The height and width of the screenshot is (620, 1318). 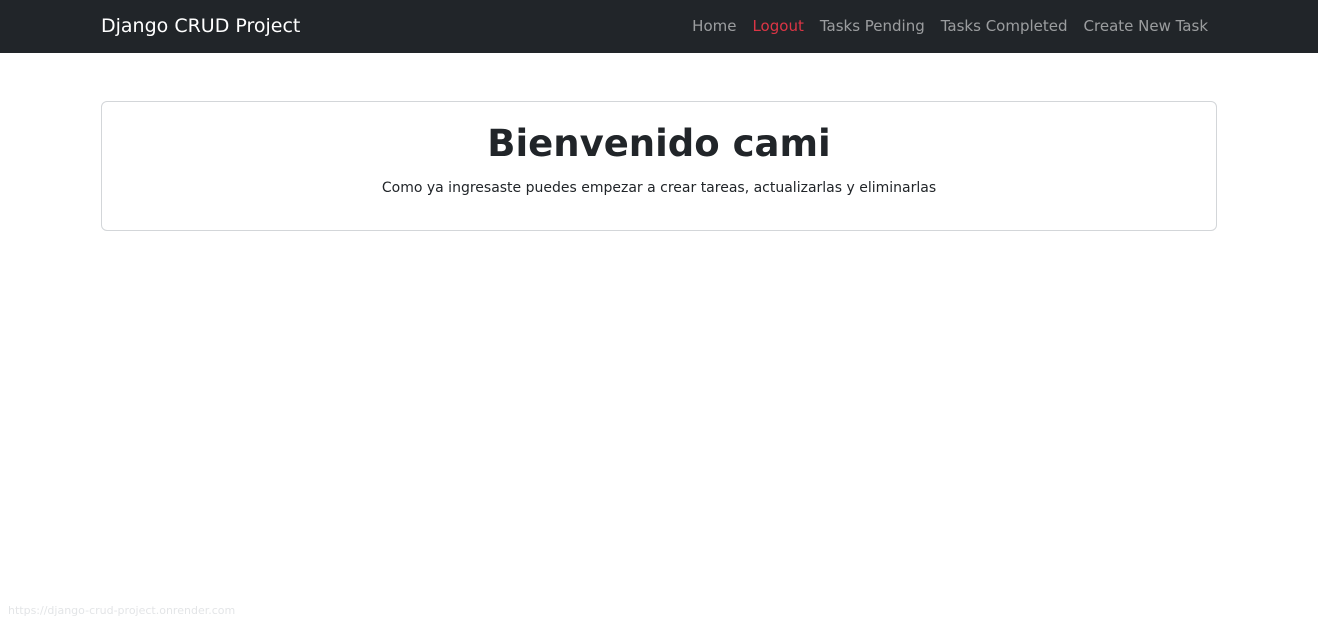 I want to click on create-new-task-link: Create New Task, so click(x=1146, y=26).